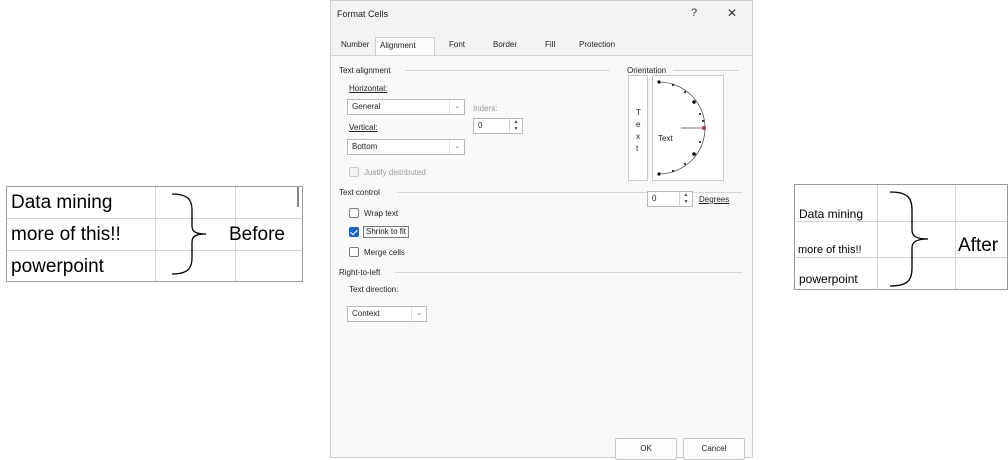 The image size is (1008, 460). Describe the element at coordinates (368, 88) in the screenshot. I see `horizontal-label: Horizontal:` at that location.